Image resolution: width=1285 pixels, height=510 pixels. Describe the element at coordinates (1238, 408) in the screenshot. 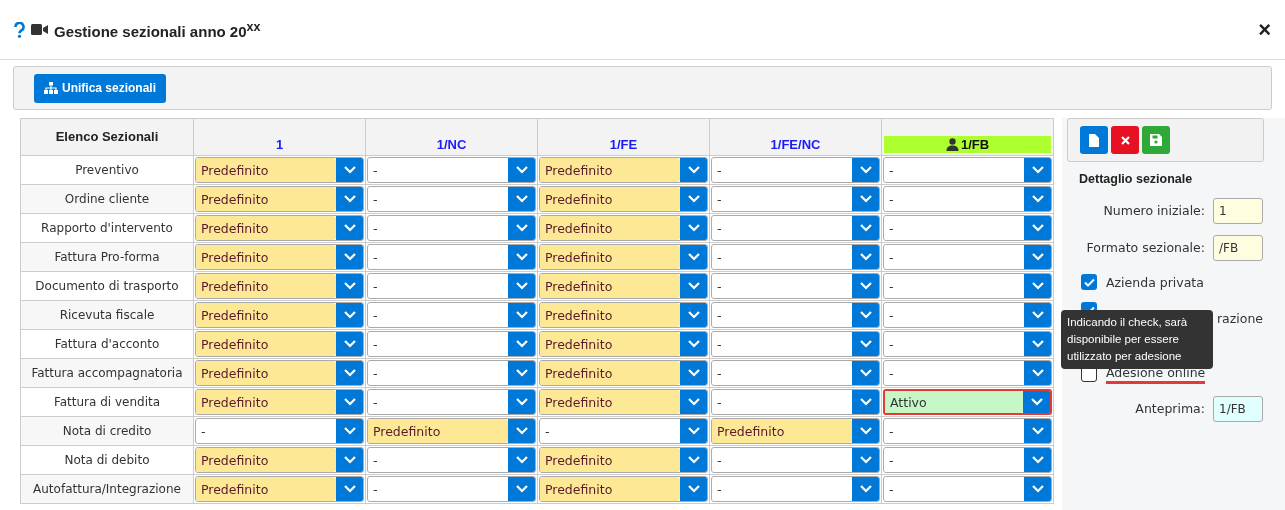

I see `preview-field: 1/FB` at that location.